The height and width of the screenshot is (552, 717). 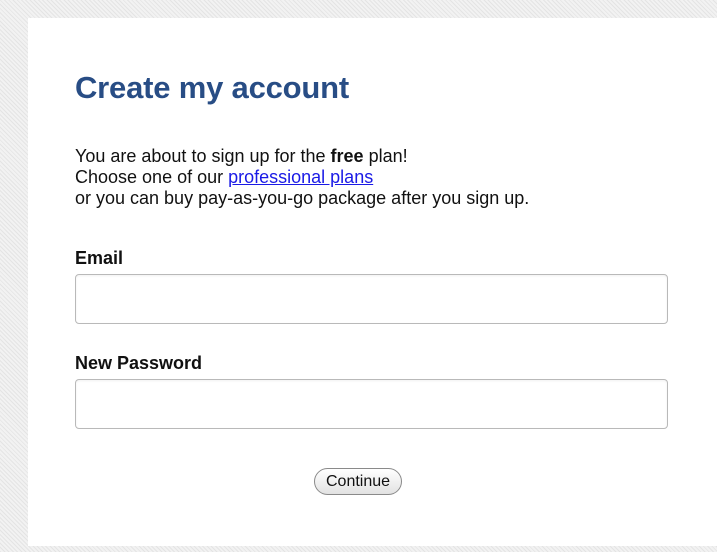 What do you see at coordinates (212, 87) in the screenshot?
I see `page-title: Create my account` at bounding box center [212, 87].